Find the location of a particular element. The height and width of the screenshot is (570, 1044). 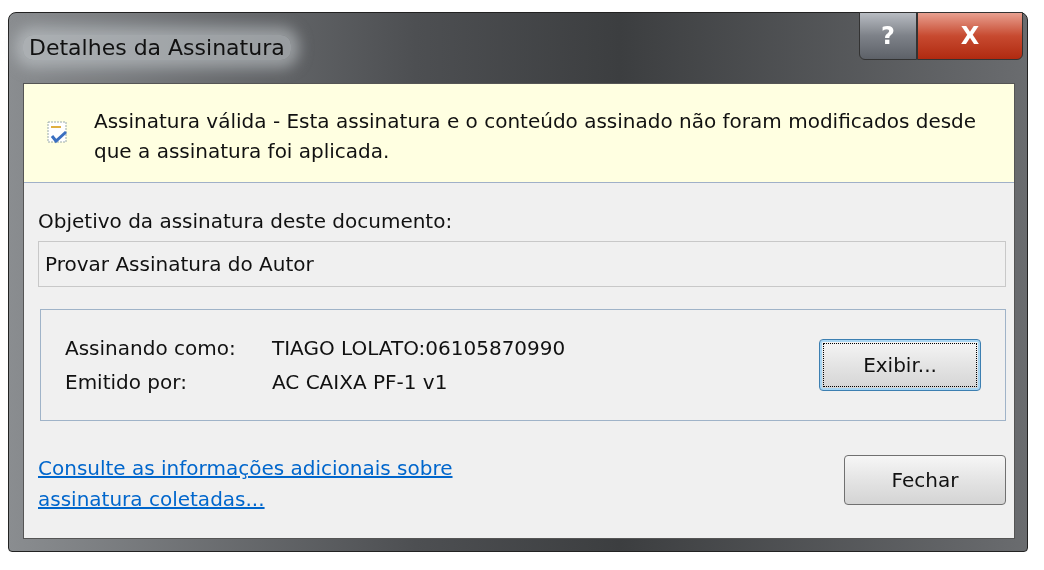

field-value: TIAGO LOLATO:06105870990 is located at coordinates (419, 348).